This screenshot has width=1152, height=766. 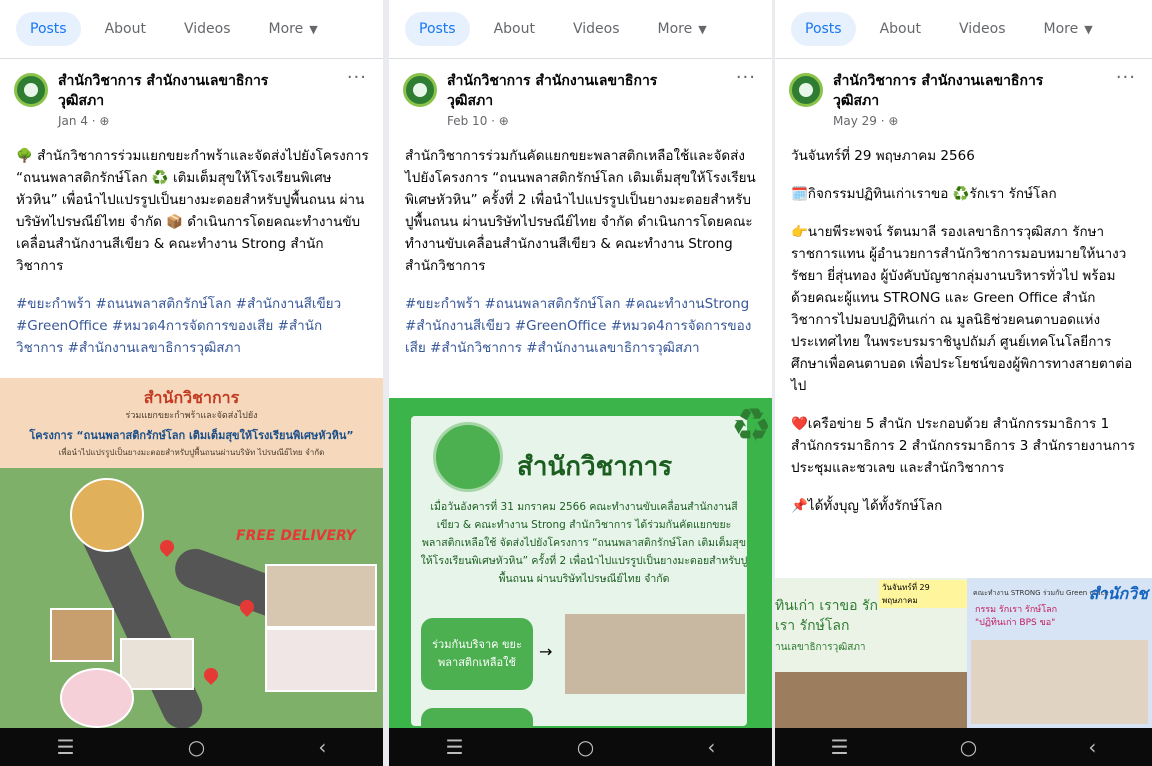 I want to click on post-meta: Jan 4 · ⊕, so click(x=83, y=121).